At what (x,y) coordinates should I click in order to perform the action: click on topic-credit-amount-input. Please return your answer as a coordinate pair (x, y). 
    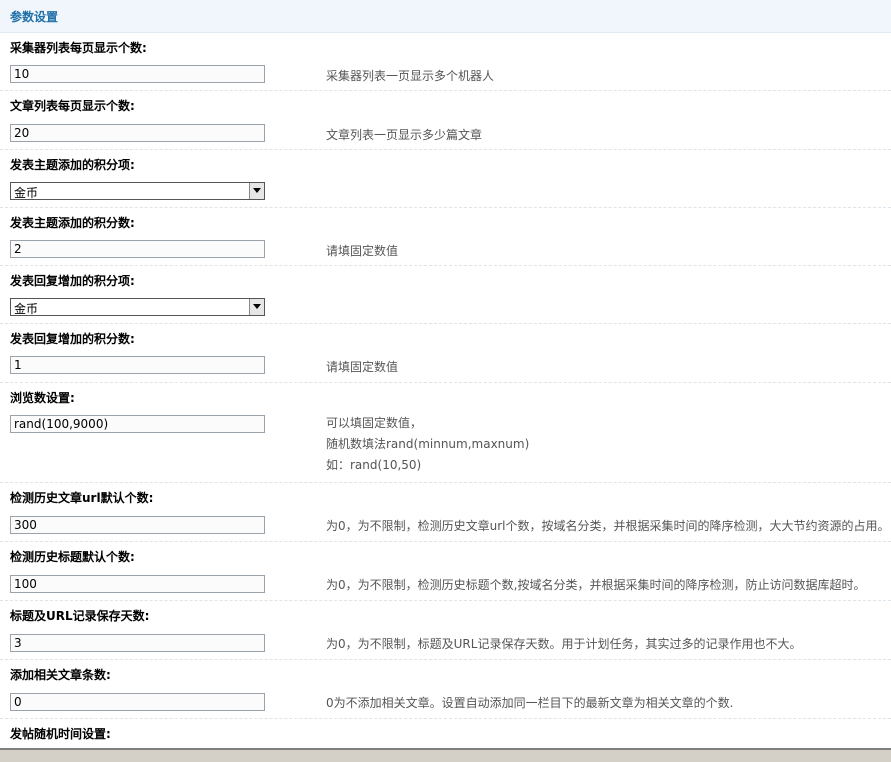
    Looking at the image, I should click on (137, 249).